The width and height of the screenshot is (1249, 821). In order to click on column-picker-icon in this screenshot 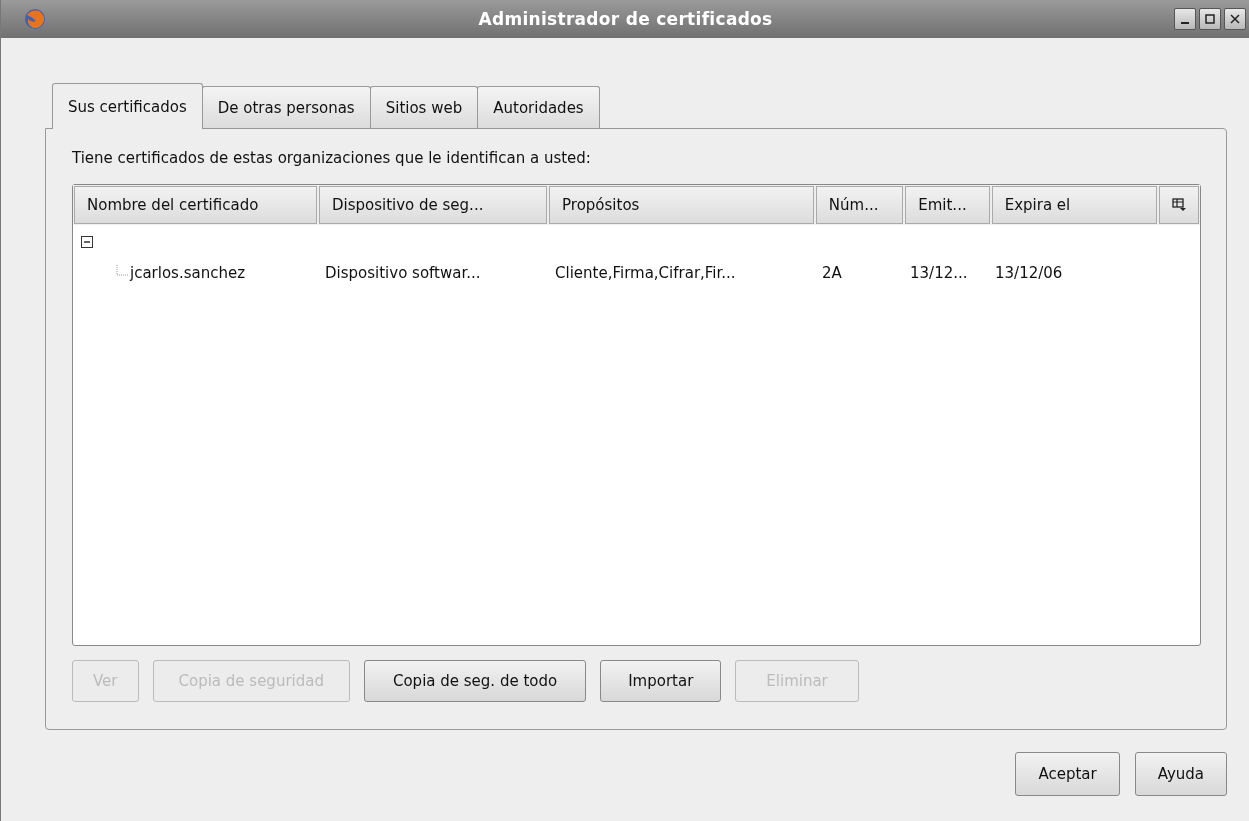, I will do `click(1179, 205)`.